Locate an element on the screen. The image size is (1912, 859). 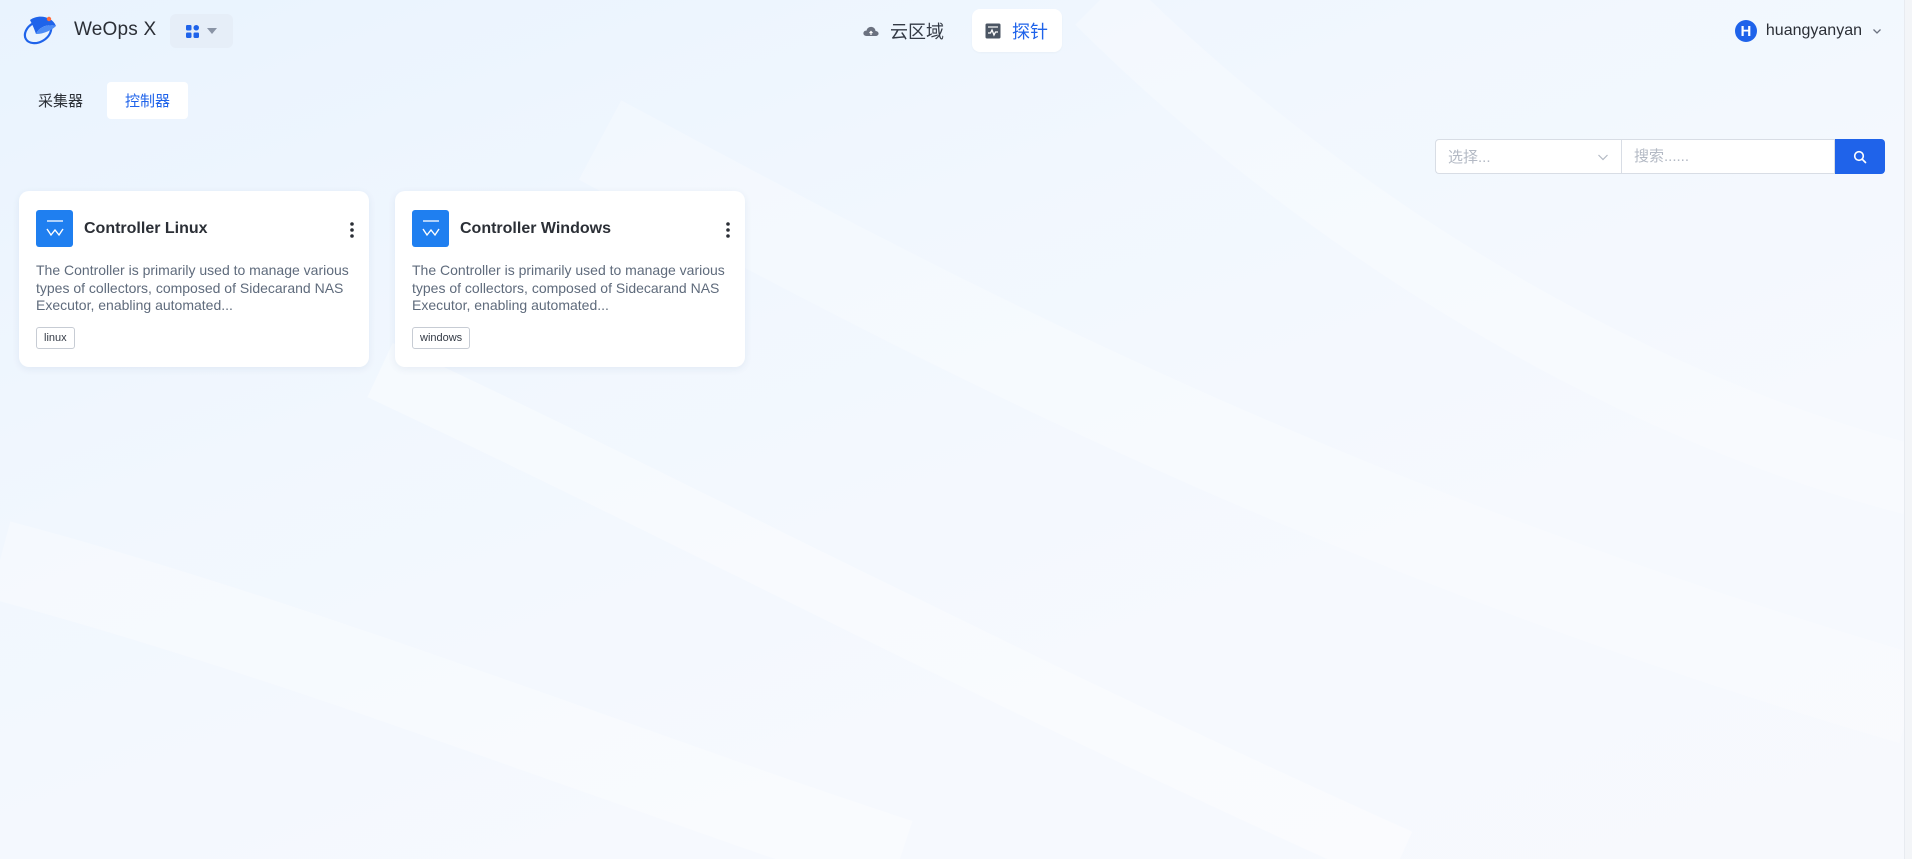
search-input is located at coordinates (1728, 156).